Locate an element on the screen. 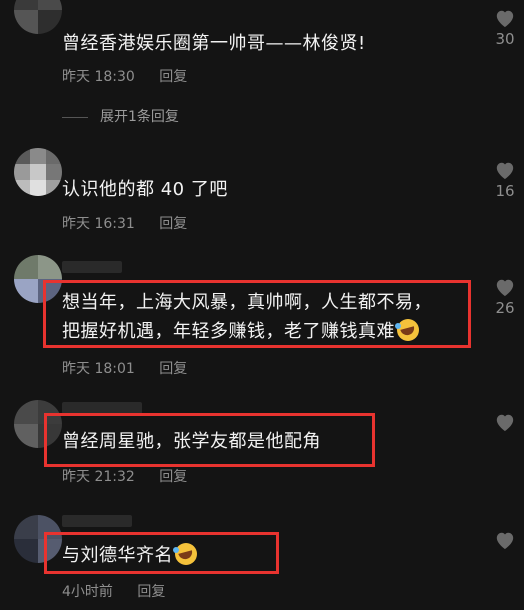  like-button: 16 is located at coordinates (505, 180).